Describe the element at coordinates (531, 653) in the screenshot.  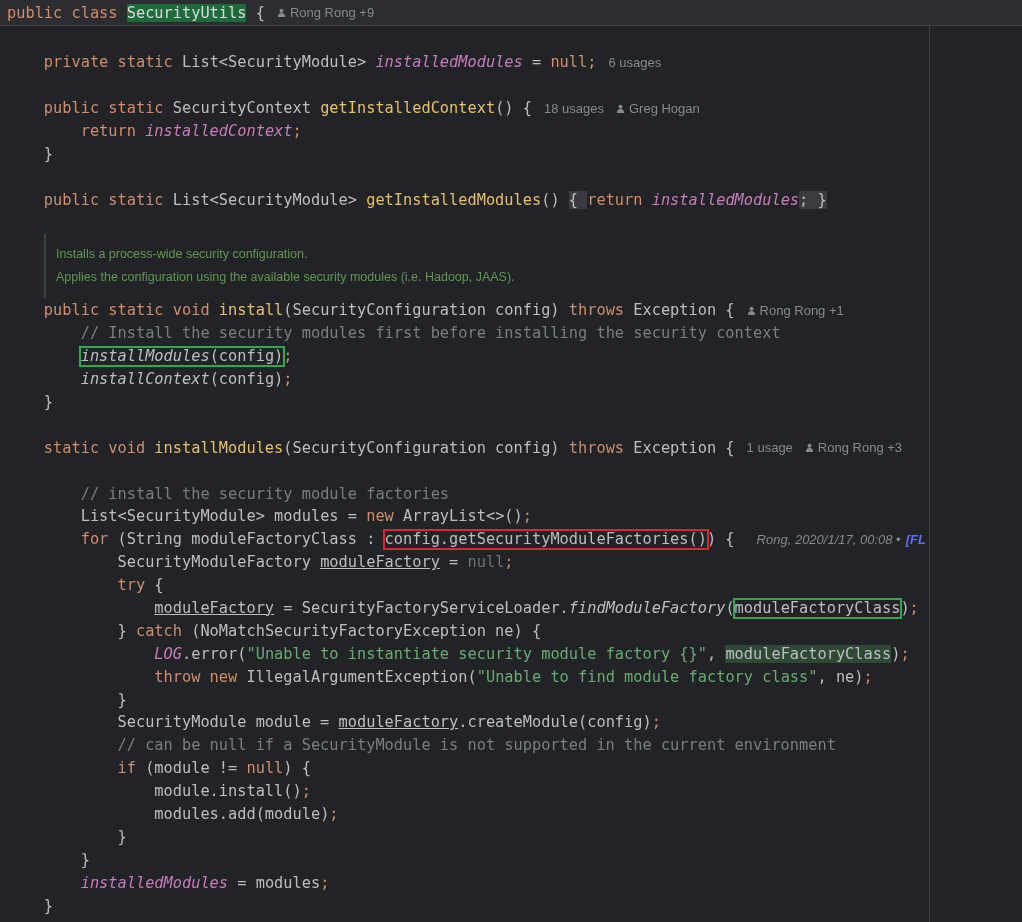
I see `code-line: LOG.error("Unable to instantiate security module factory {}", moduleFactoryClass);` at that location.